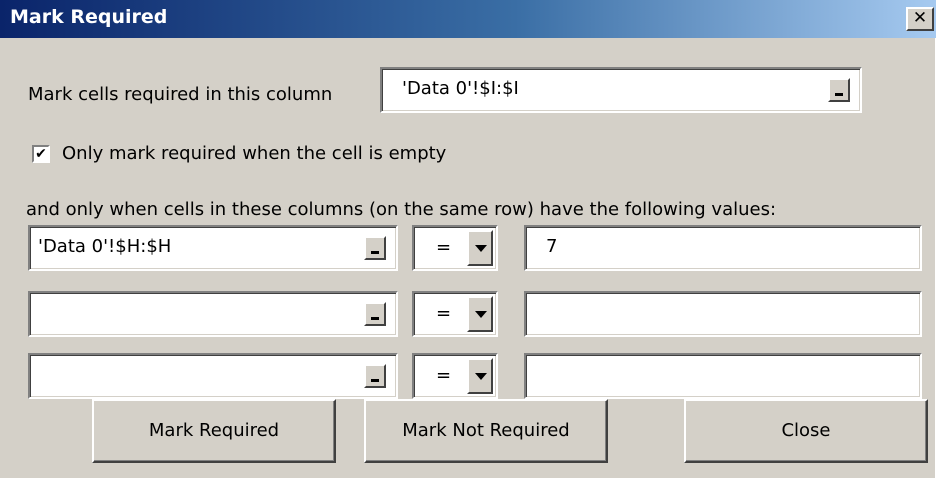  I want to click on column-label: Mark cells required in this column, so click(180, 94).